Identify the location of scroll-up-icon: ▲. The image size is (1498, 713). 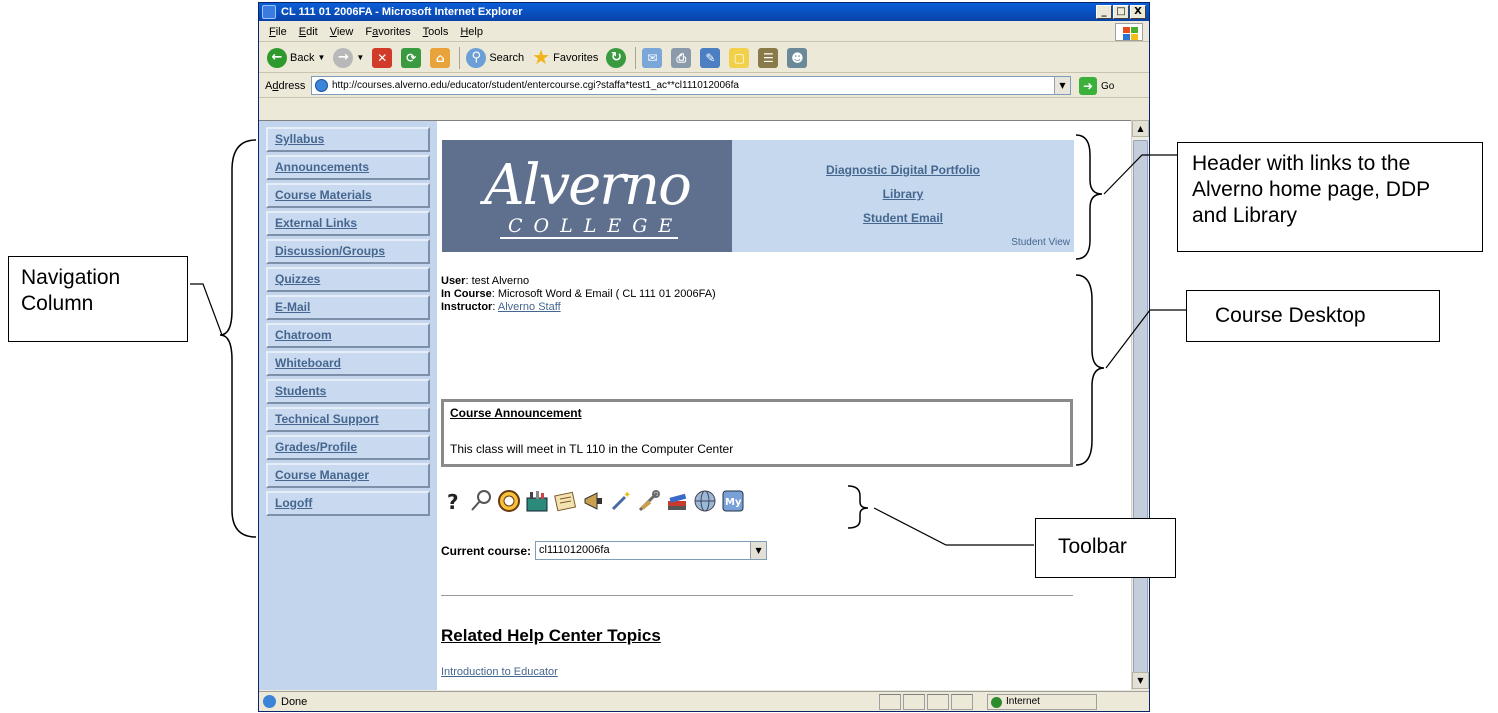
(1140, 128).